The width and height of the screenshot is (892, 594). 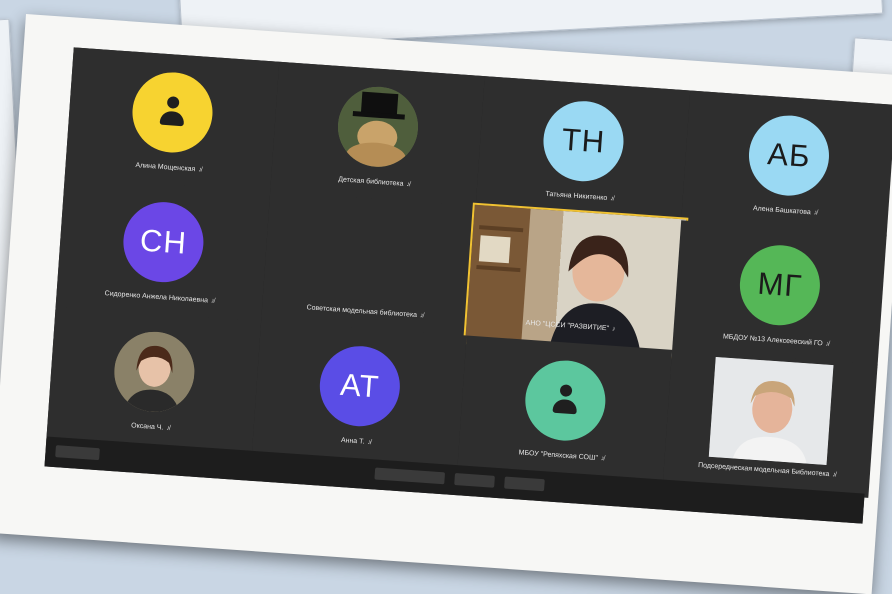 I want to click on participant-name: Оксана Ч. ♪̸, so click(x=150, y=427).